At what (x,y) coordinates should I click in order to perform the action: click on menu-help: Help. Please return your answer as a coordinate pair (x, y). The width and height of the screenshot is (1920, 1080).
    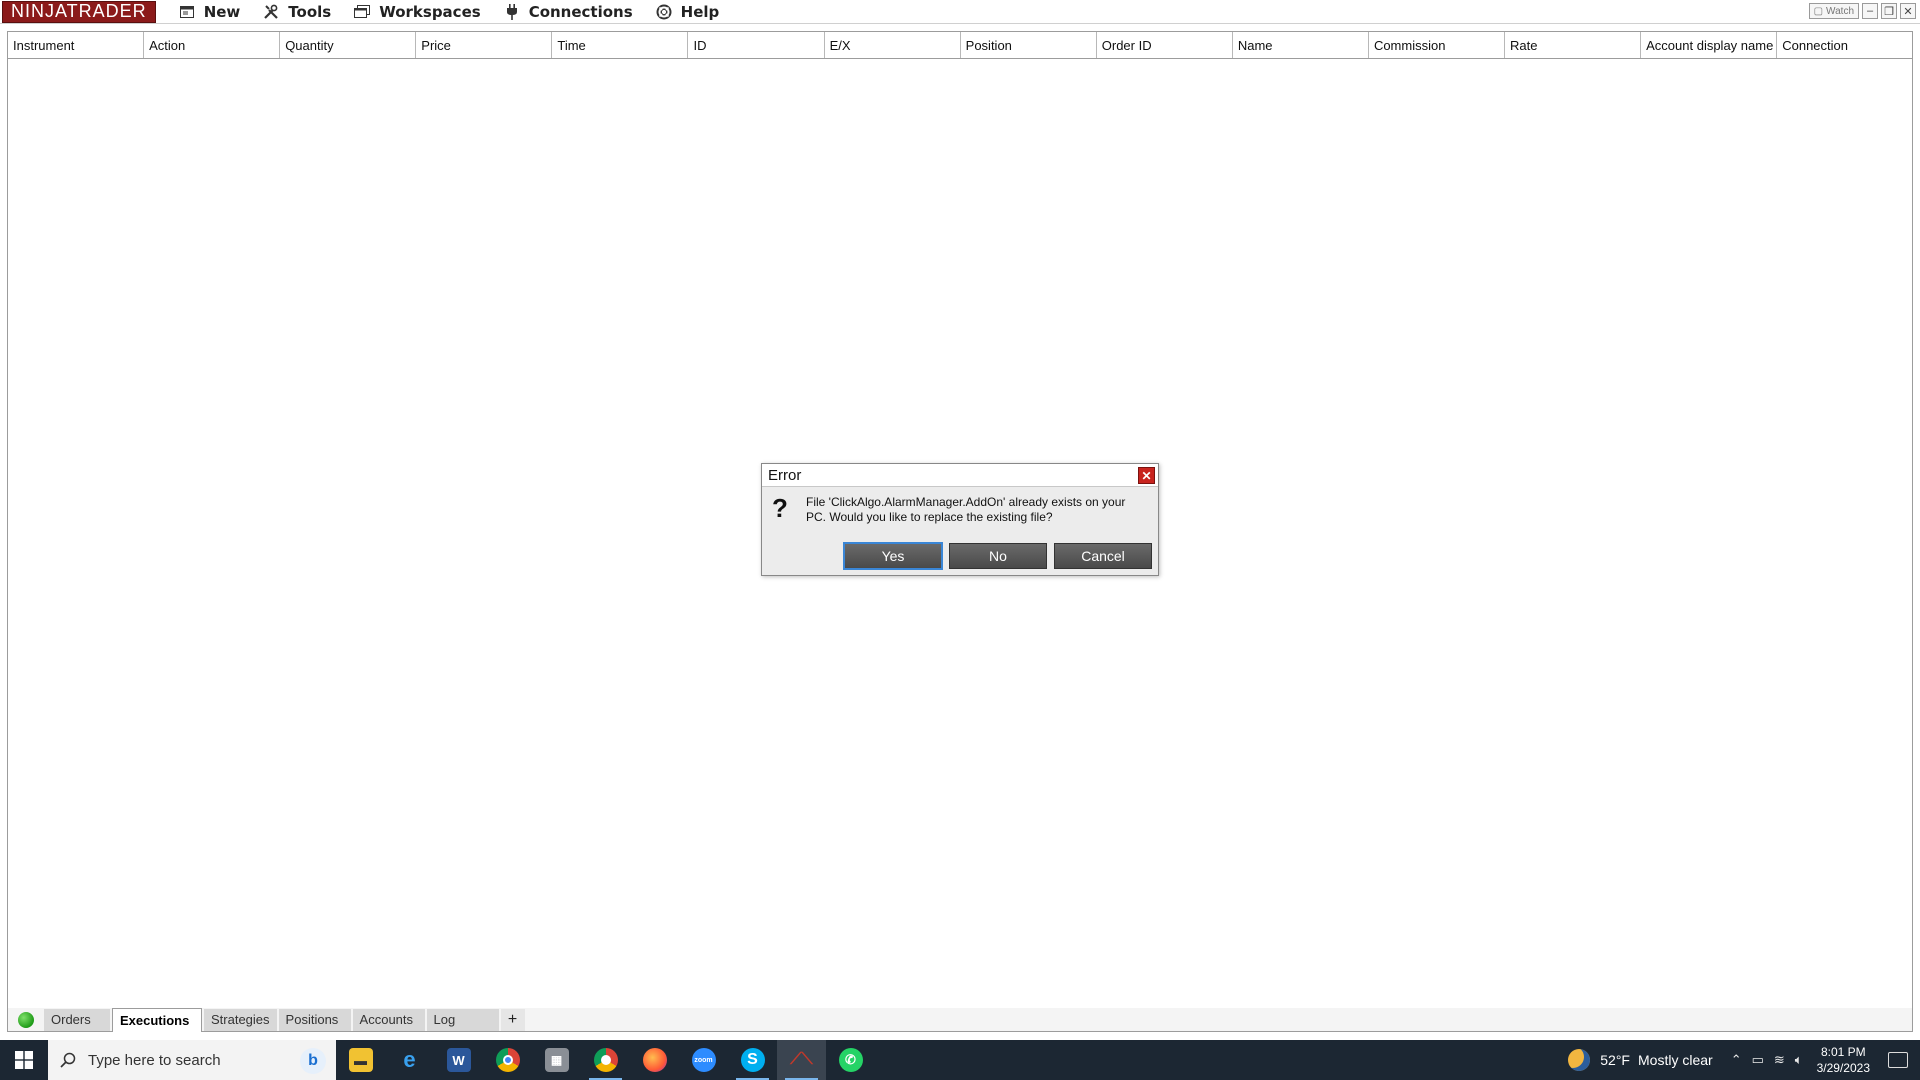
    Looking at the image, I should click on (687, 11).